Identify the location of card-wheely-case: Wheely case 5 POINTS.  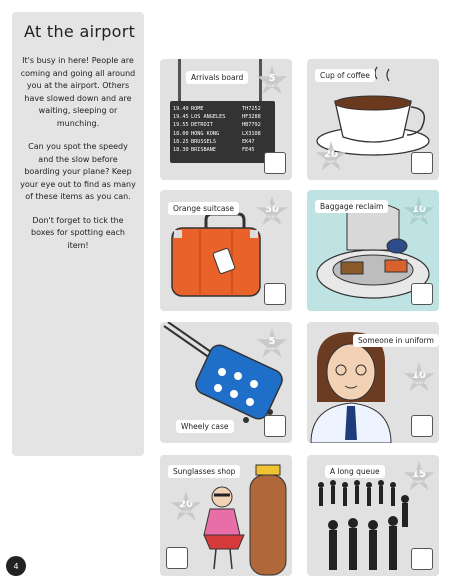
(226, 382).